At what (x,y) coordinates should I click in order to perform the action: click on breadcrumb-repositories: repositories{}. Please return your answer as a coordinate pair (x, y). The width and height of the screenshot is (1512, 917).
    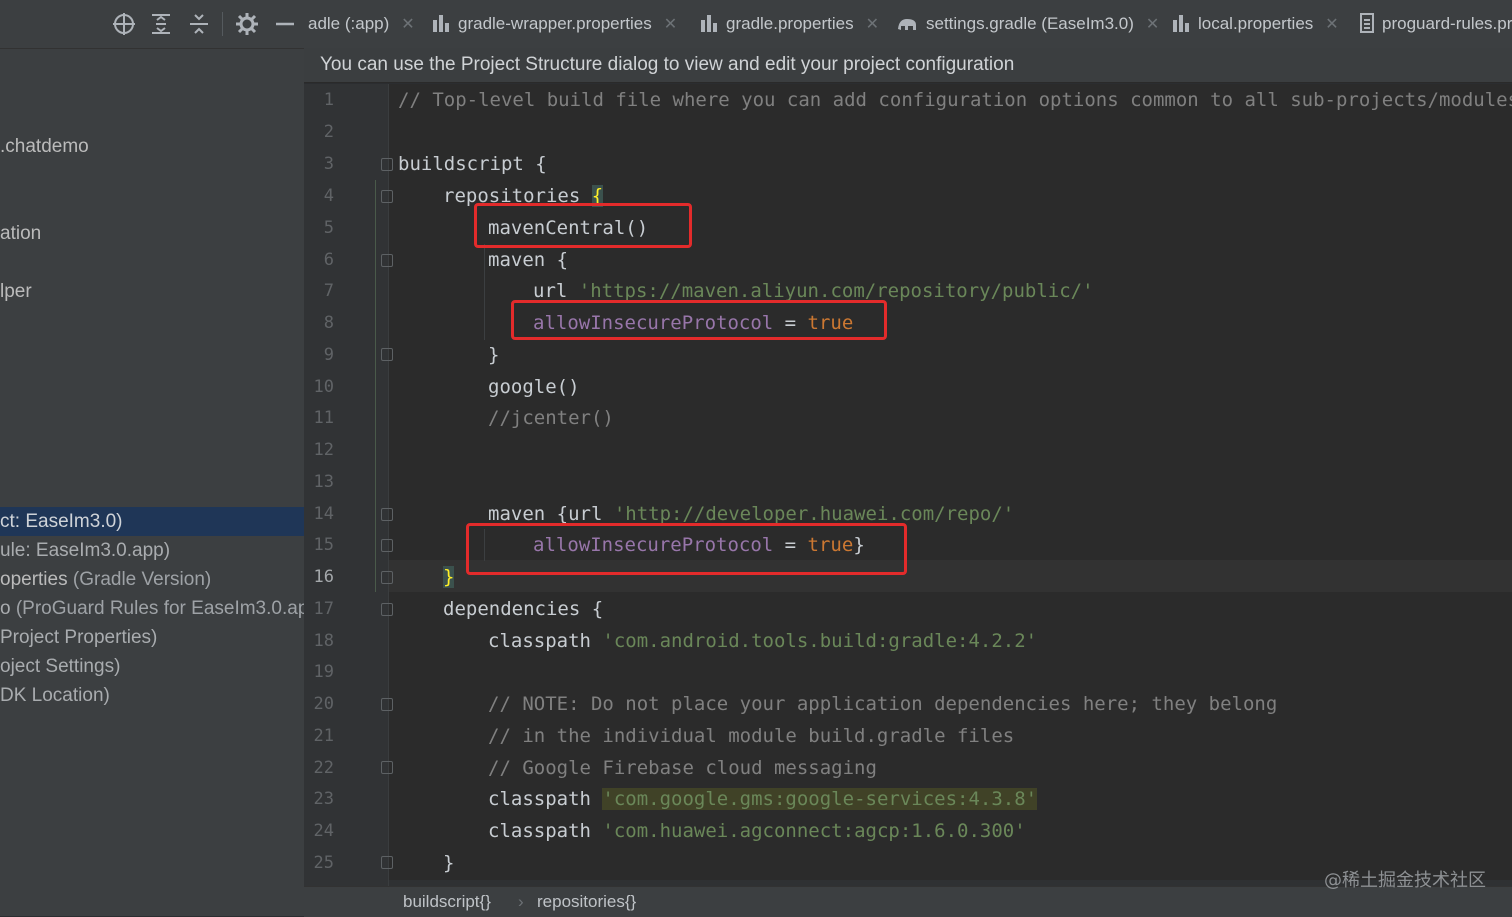
    Looking at the image, I should click on (586, 902).